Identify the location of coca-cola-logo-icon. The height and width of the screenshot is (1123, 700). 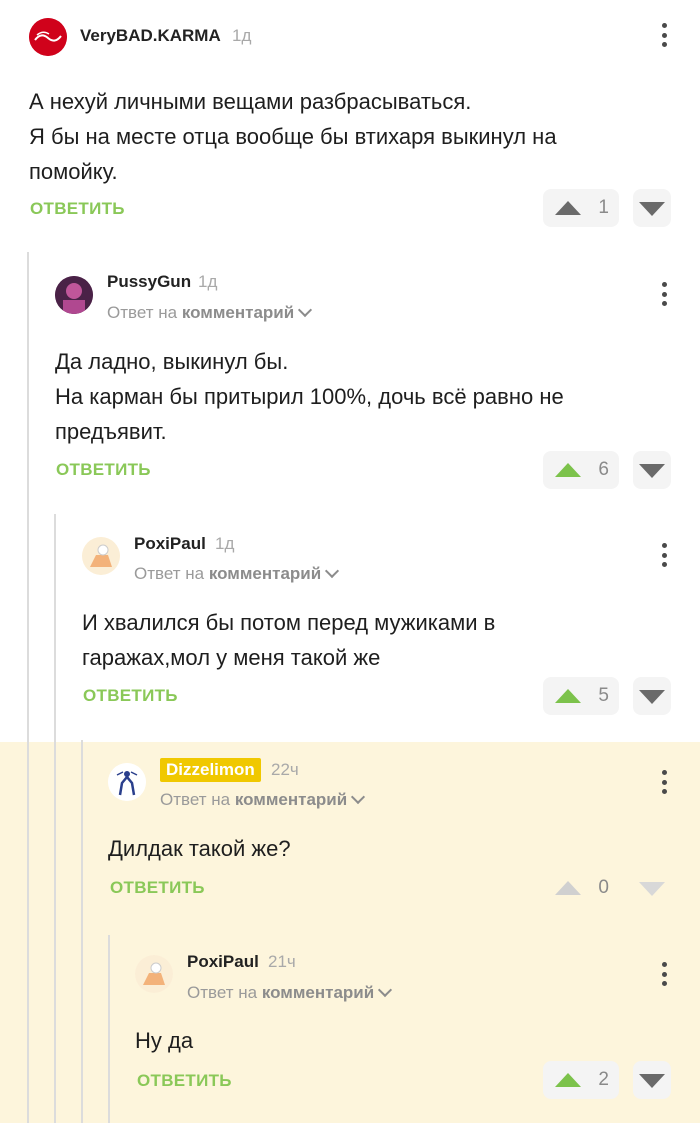
(48, 37).